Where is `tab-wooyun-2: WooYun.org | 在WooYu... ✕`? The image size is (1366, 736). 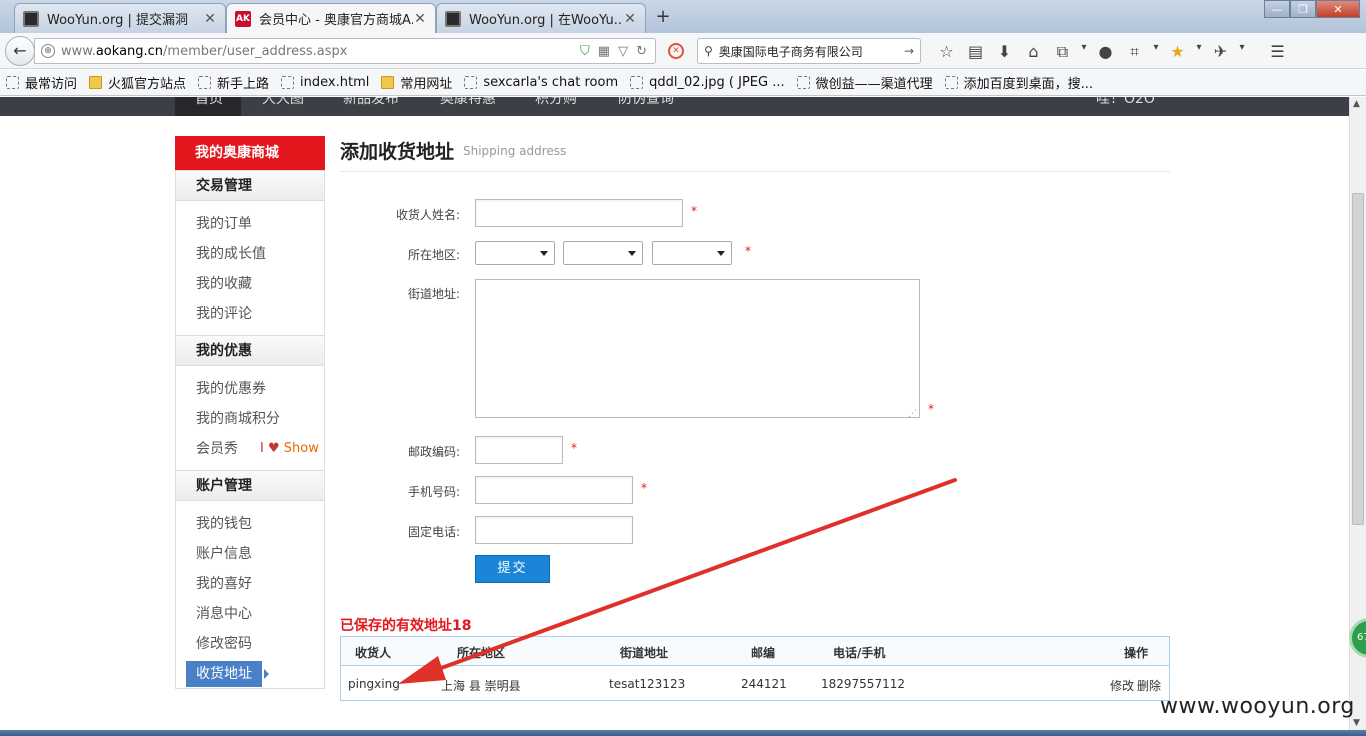 tab-wooyun-2: WooYun.org | 在WooYu... ✕ is located at coordinates (541, 18).